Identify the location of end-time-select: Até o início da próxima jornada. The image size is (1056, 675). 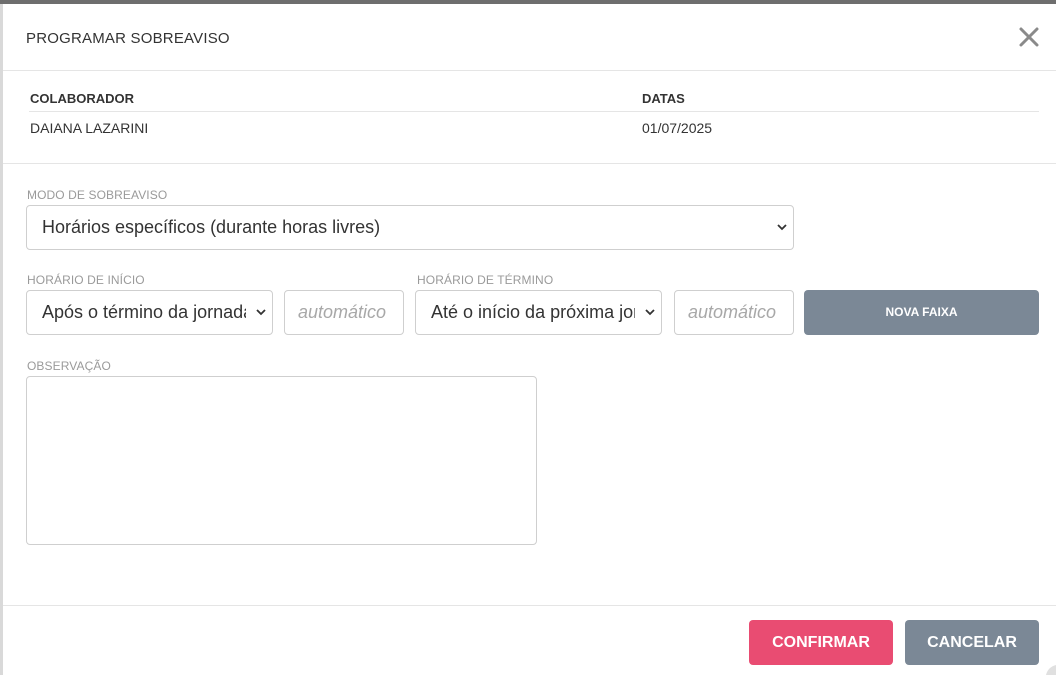
(538, 312).